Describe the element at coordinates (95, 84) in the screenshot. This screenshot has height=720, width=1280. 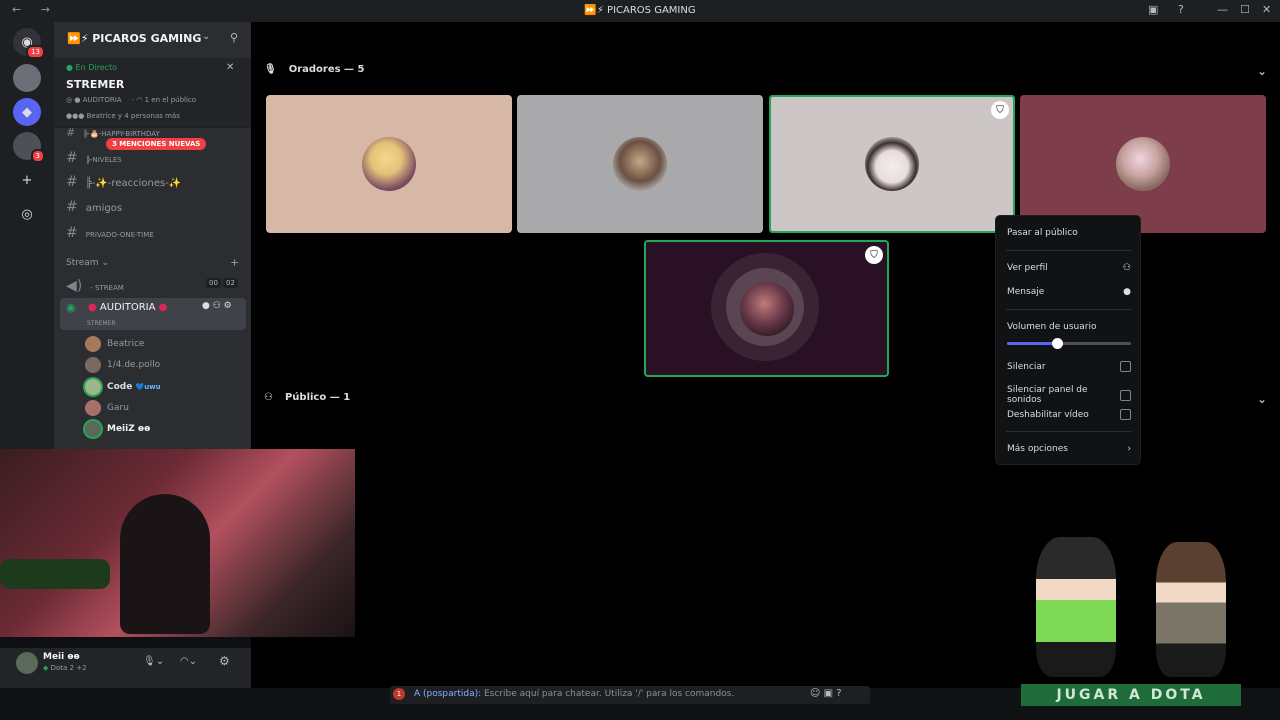
I see `stage-title: STREMER` at that location.